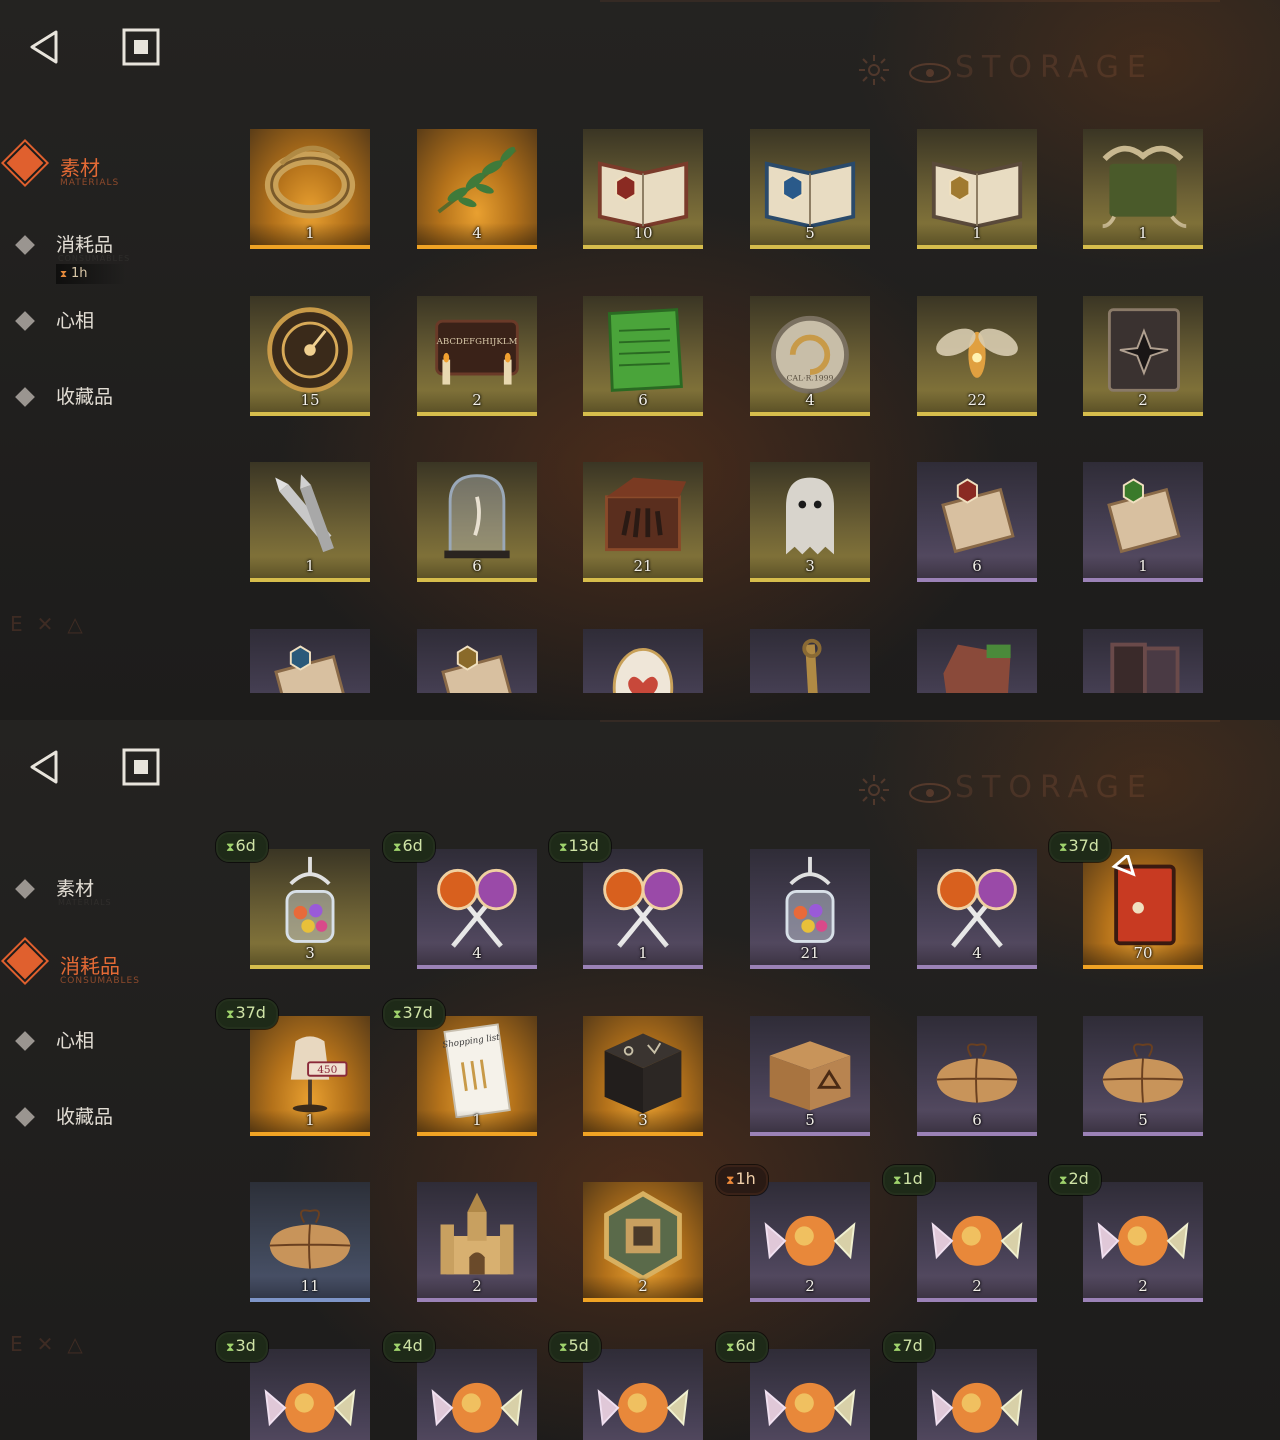 Image resolution: width=1280 pixels, height=1440 pixels. I want to click on item-slot: 10, so click(643, 189).